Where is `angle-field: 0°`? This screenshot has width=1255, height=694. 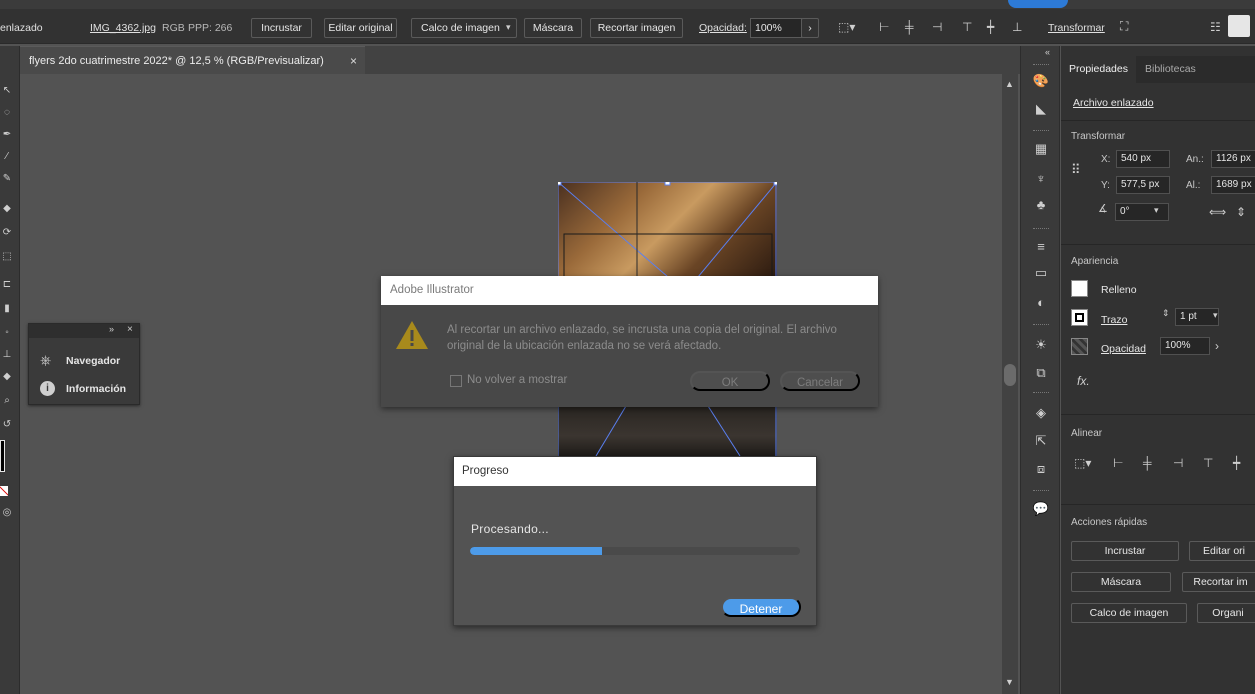 angle-field: 0° is located at coordinates (1142, 212).